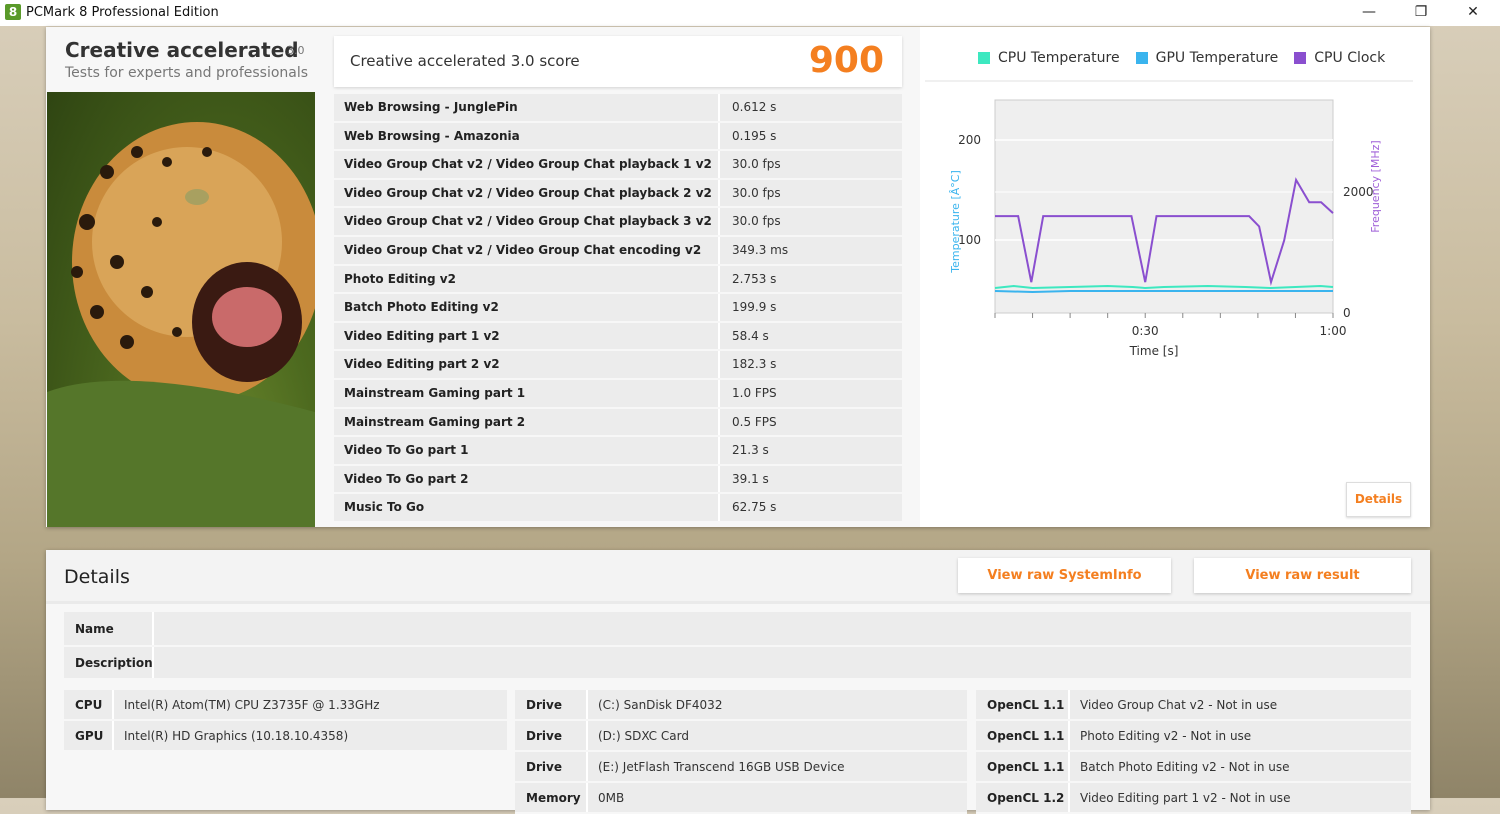 This screenshot has width=1500, height=814. What do you see at coordinates (618, 394) in the screenshot?
I see `result-row: Mainstream Gaming part 1 1.0 FPS` at bounding box center [618, 394].